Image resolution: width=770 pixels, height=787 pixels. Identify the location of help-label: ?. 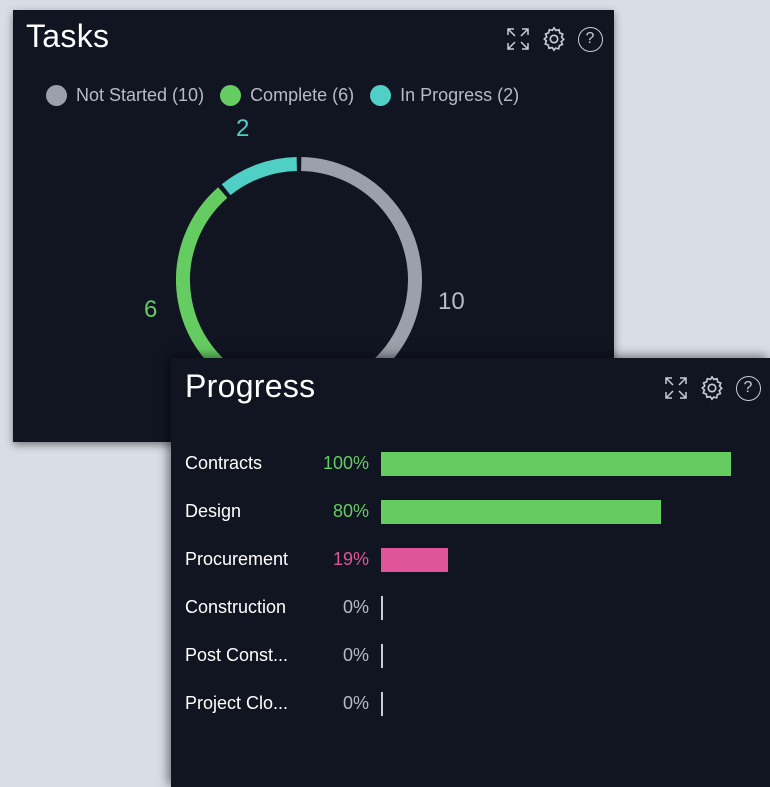
(748, 388).